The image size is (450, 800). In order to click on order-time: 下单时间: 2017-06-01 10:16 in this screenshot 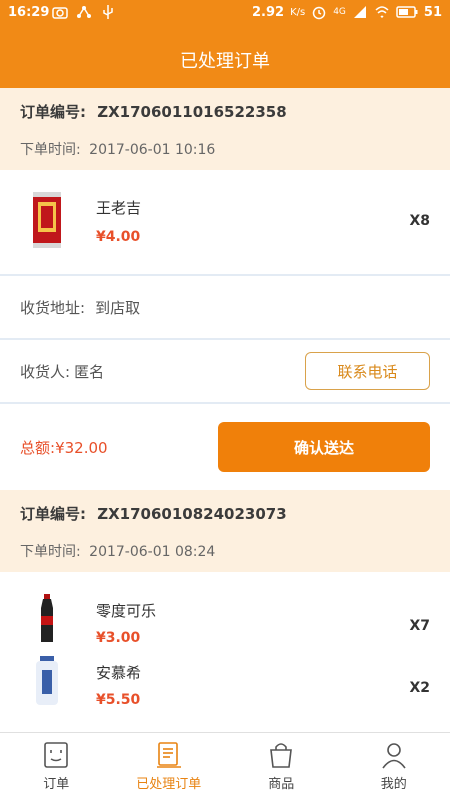, I will do `click(225, 151)`.